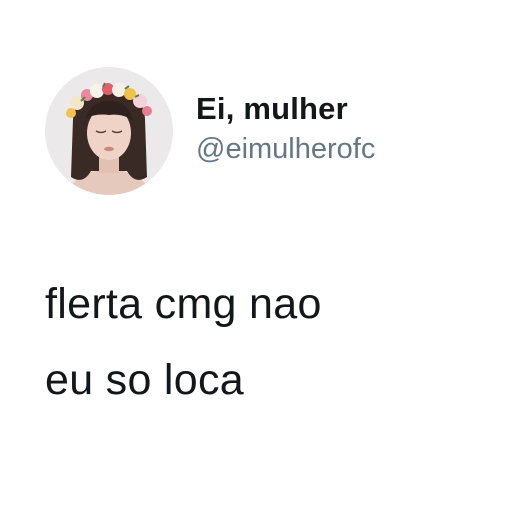 The width and height of the screenshot is (512, 512). What do you see at coordinates (145, 380) in the screenshot?
I see `tweet-text-line-2: eu so loca` at bounding box center [145, 380].